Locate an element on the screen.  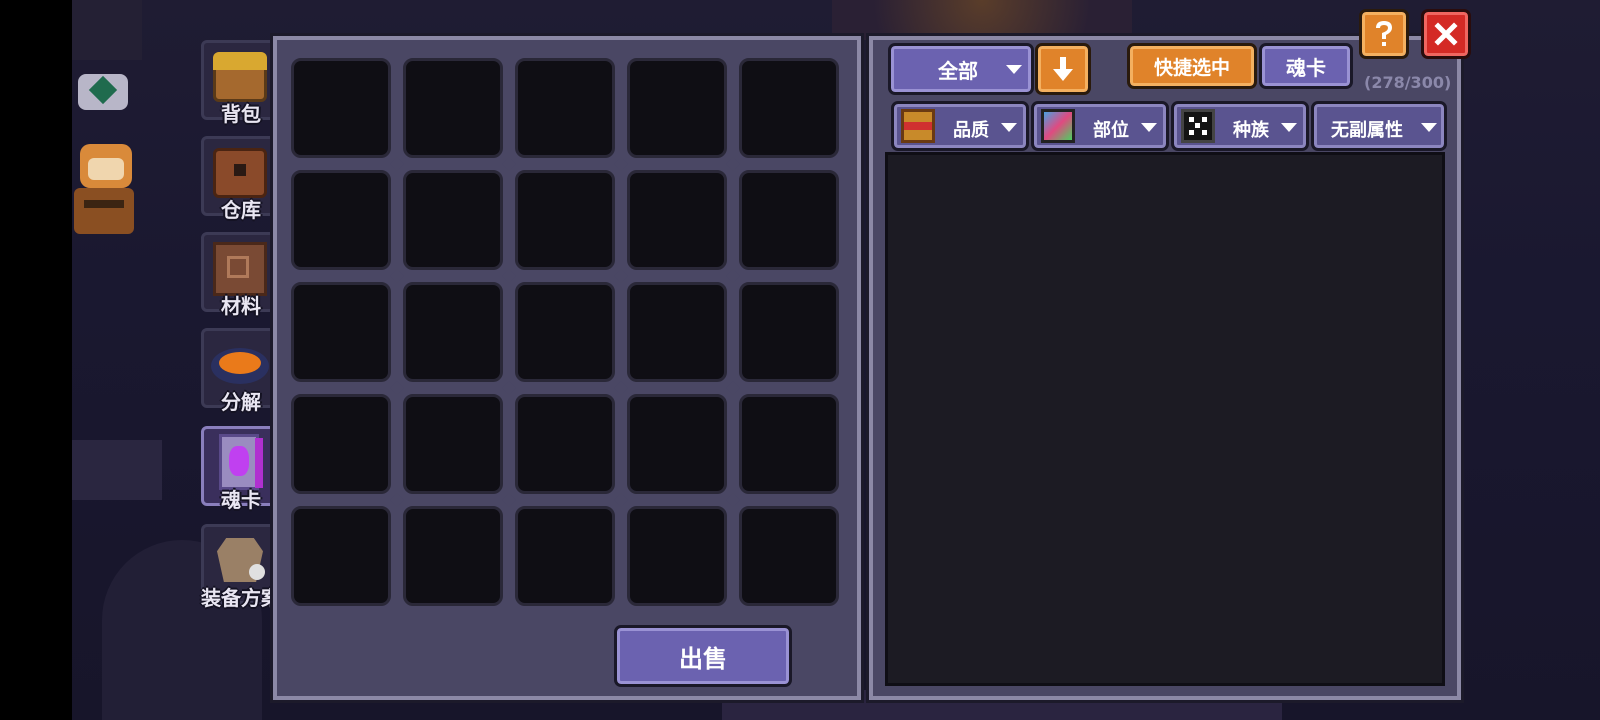
sort-order-button is located at coordinates (1063, 69).